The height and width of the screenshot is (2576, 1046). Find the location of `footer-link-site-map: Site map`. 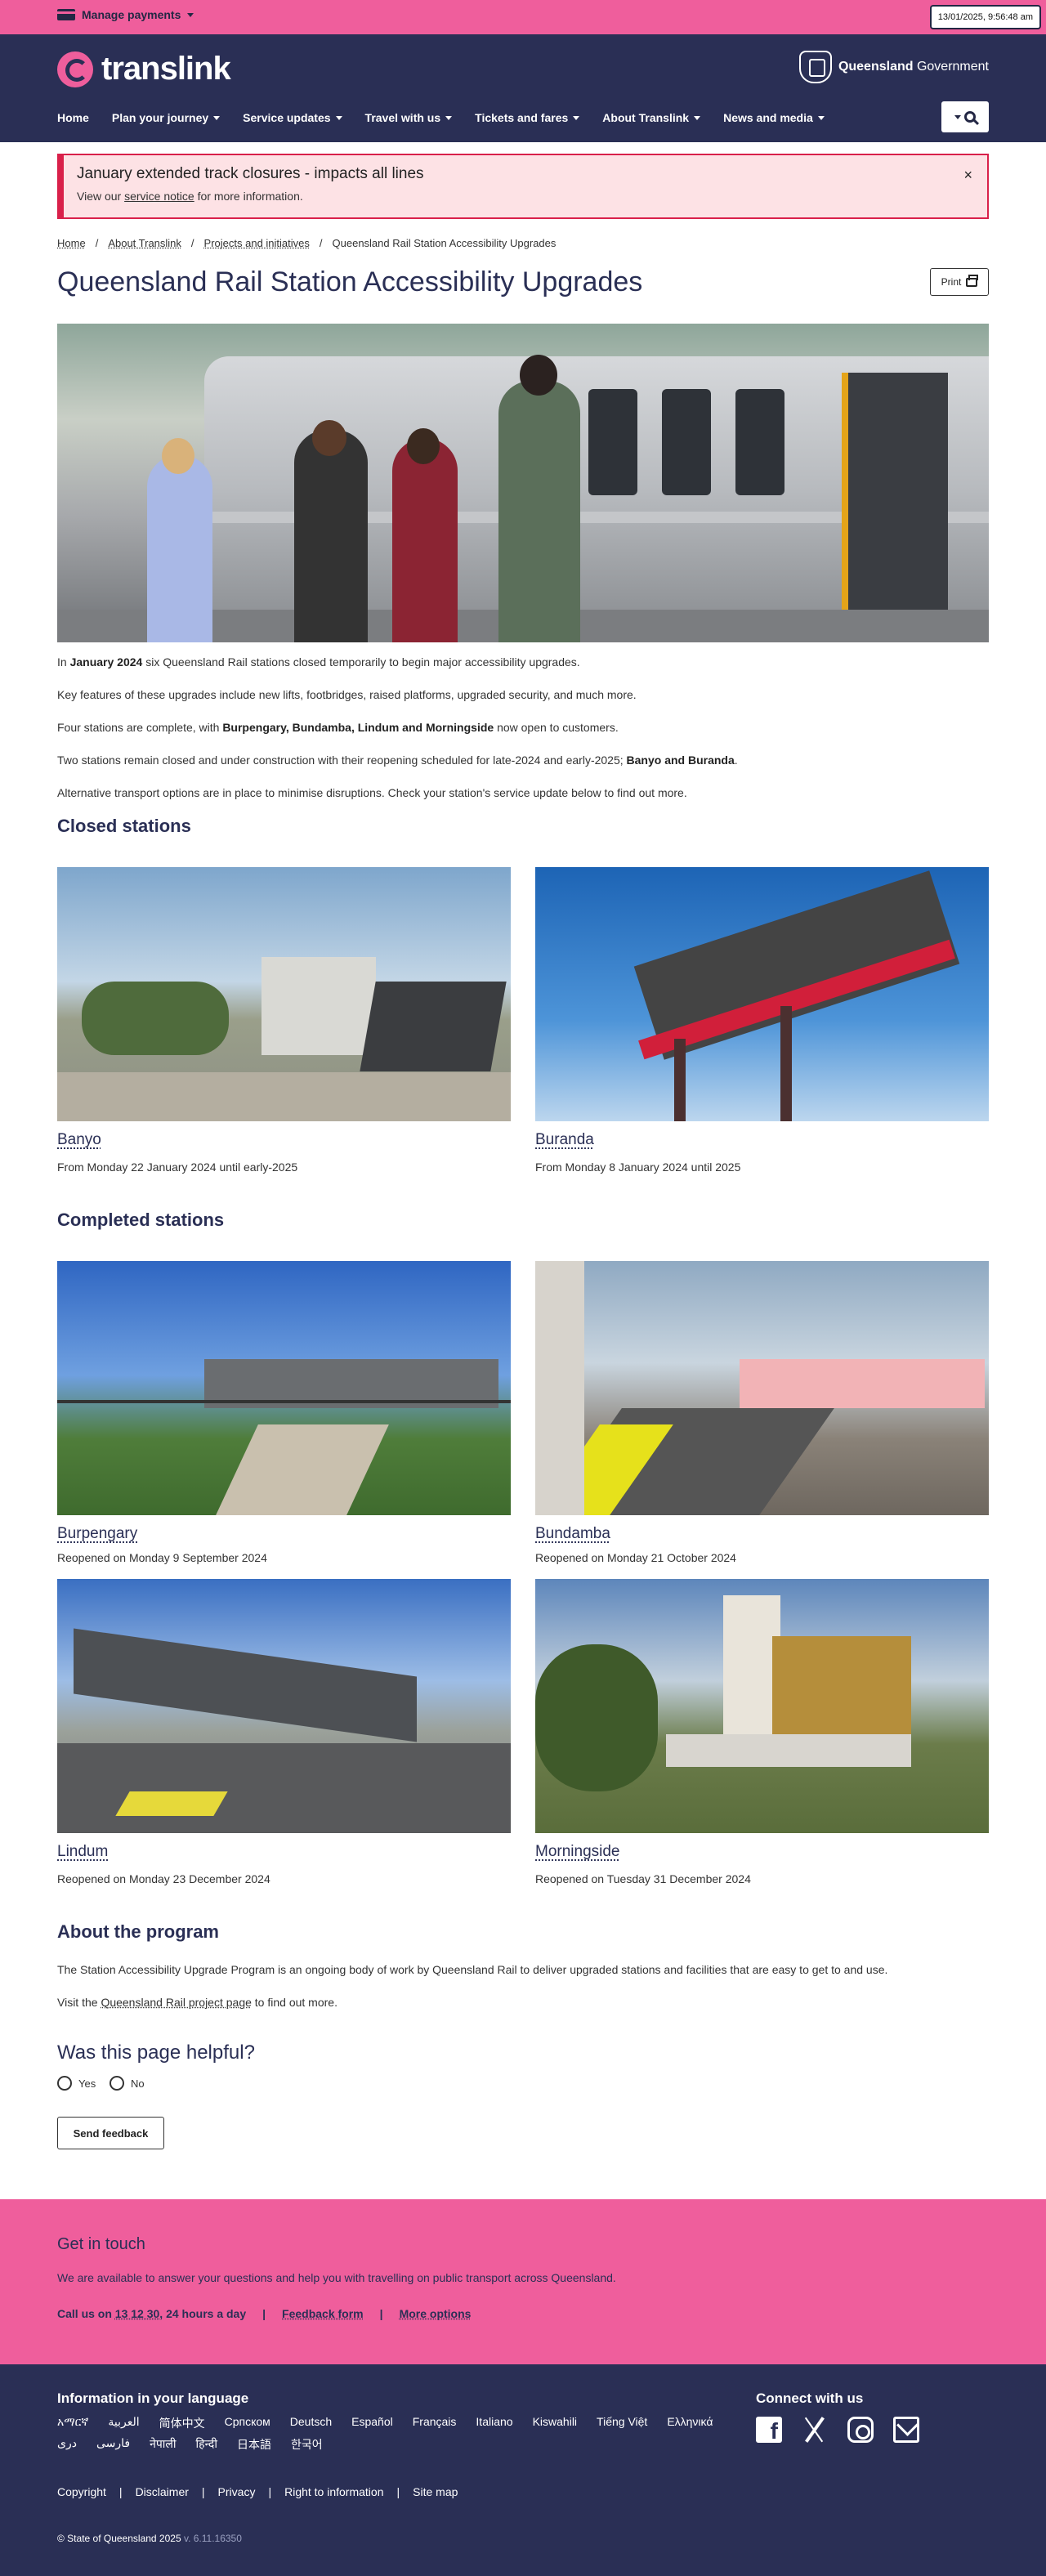

footer-link-site-map: Site map is located at coordinates (435, 2491).